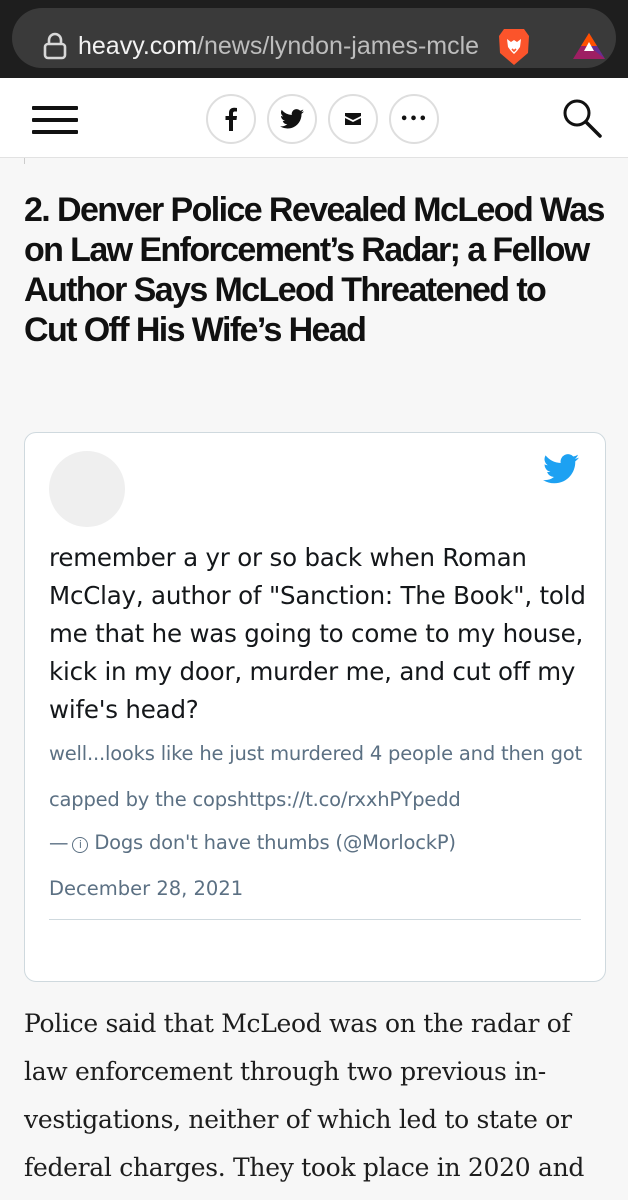  Describe the element at coordinates (561, 469) in the screenshot. I see `twitter-bird-icon` at that location.